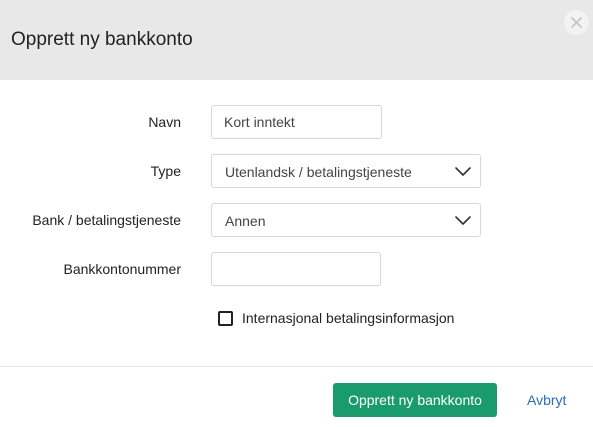 The image size is (593, 427). Describe the element at coordinates (318, 172) in the screenshot. I see `type-selected-value: Utenlandsk / betalingstjeneste` at that location.